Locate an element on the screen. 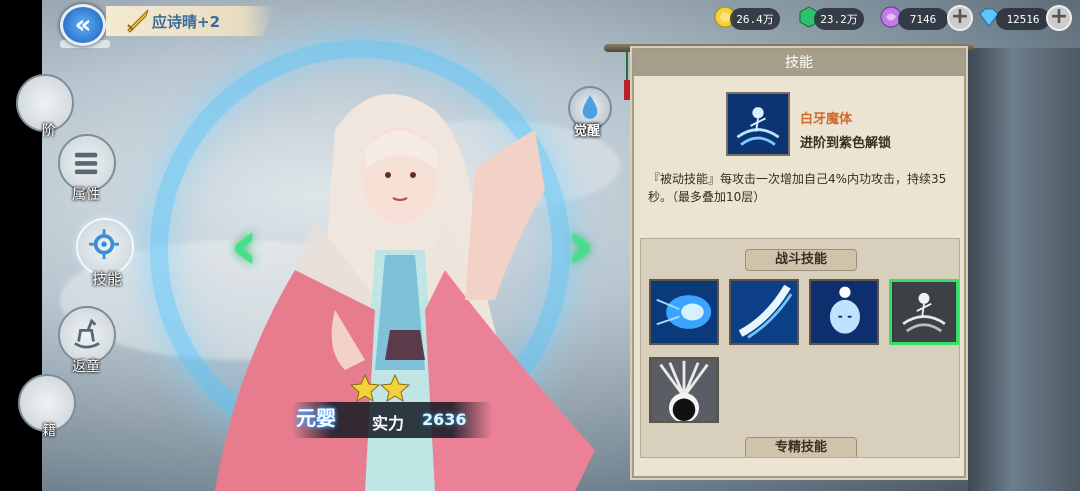 This screenshot has height=491, width=1080. jade-value: 23.2万 is located at coordinates (839, 19).